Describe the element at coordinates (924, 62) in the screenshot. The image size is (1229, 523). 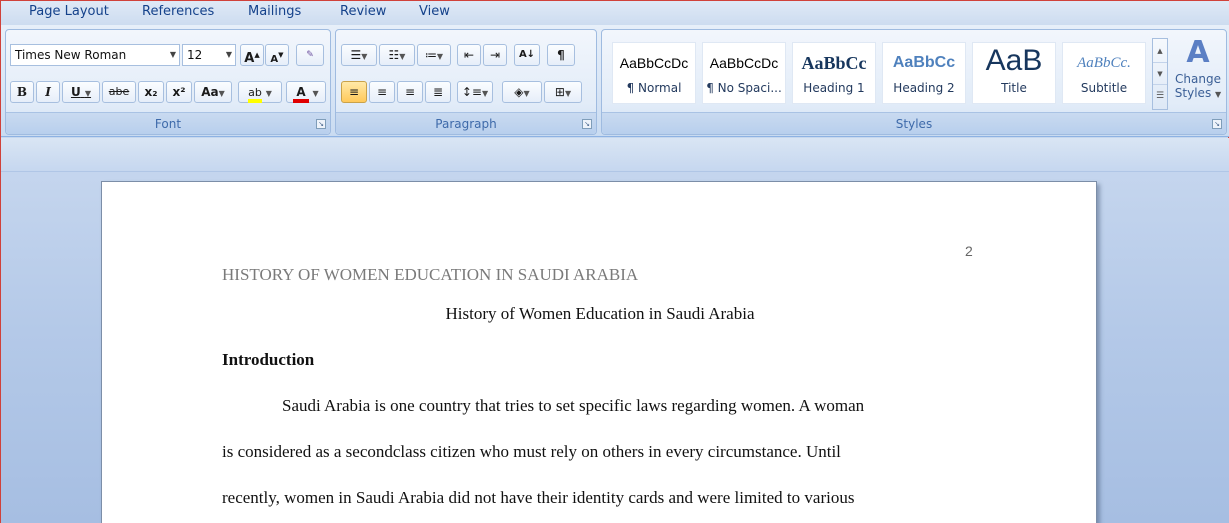
I see `style-heading-2-sample: AaBbCc` at that location.